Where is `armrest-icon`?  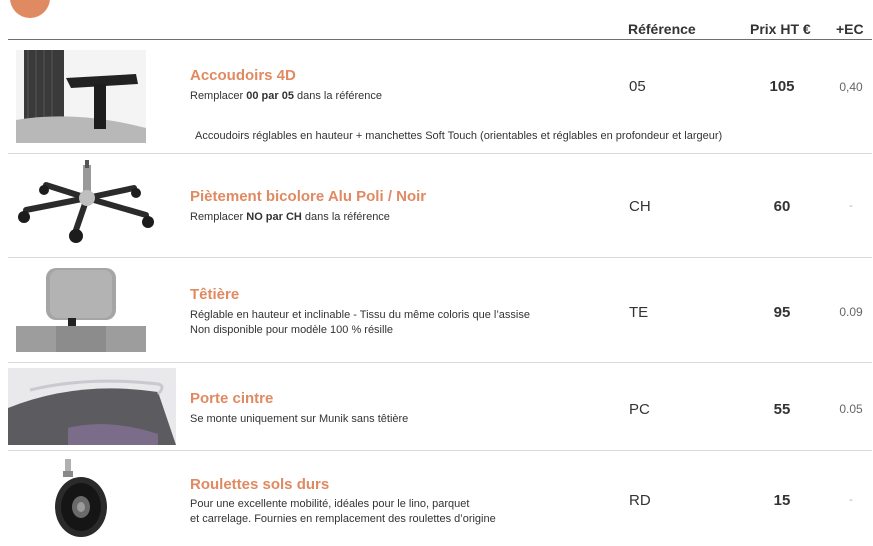 armrest-icon is located at coordinates (81, 96).